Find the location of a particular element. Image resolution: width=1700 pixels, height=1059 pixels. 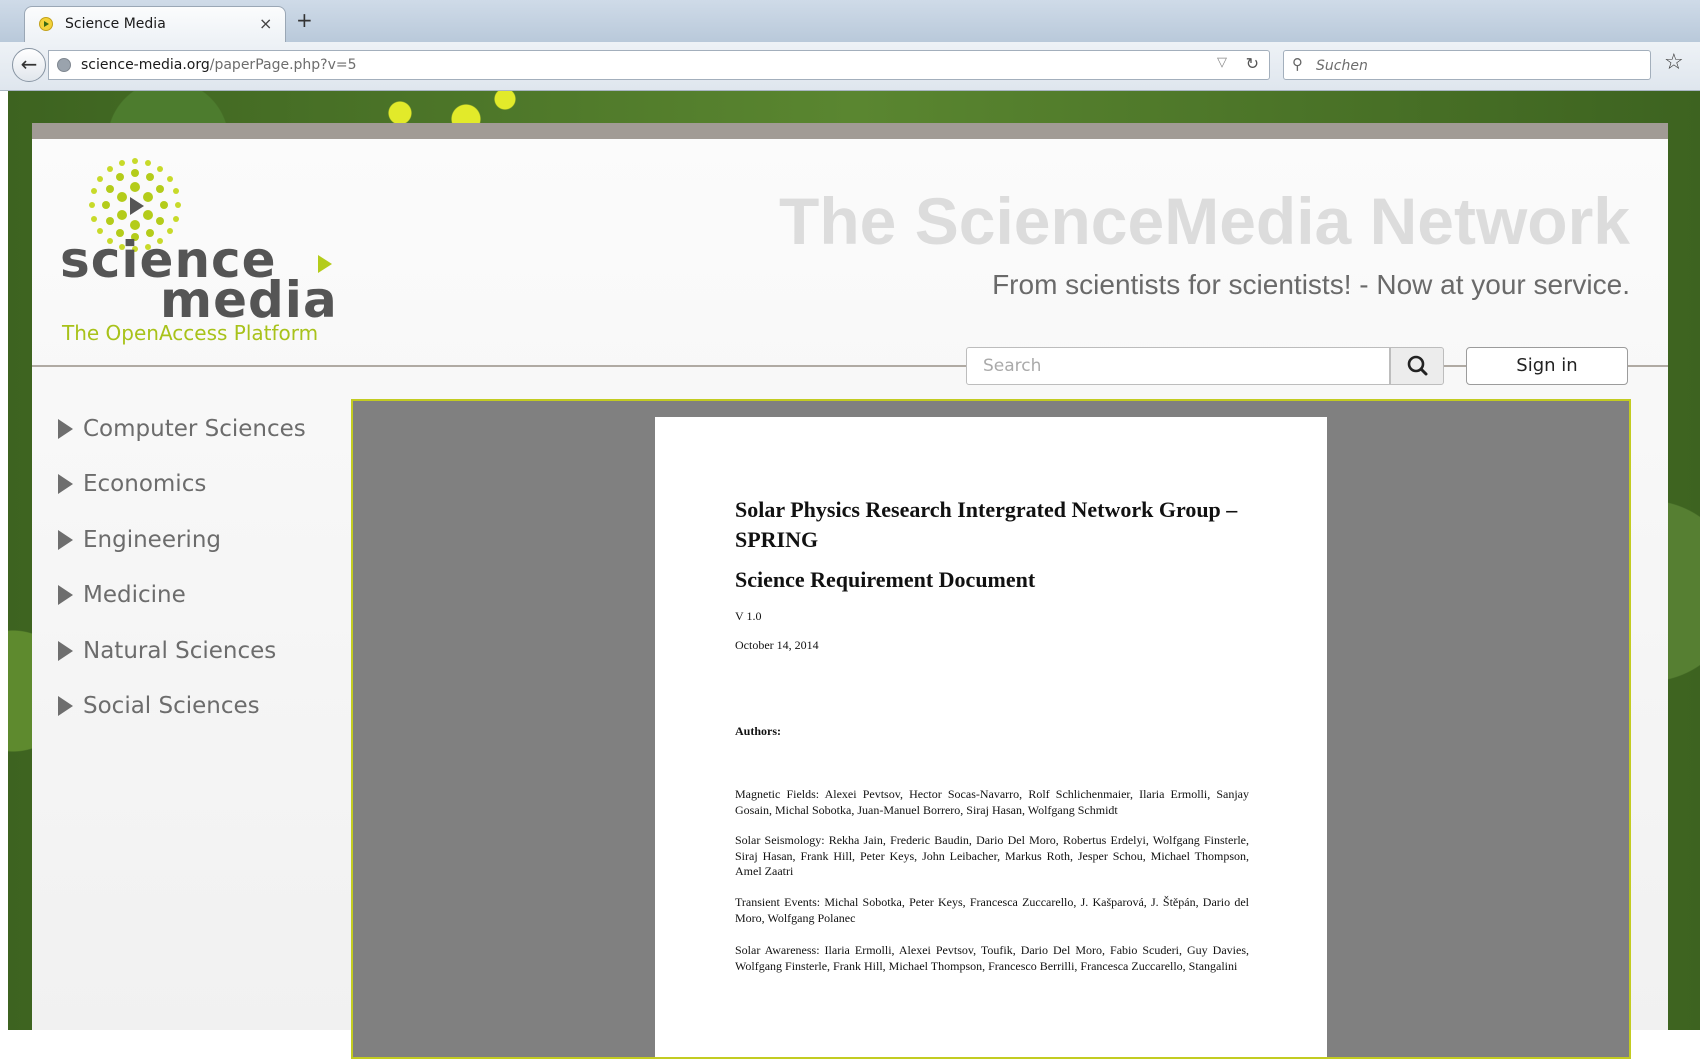

site-headline: The ScienceMedia Network is located at coordinates (1204, 221).